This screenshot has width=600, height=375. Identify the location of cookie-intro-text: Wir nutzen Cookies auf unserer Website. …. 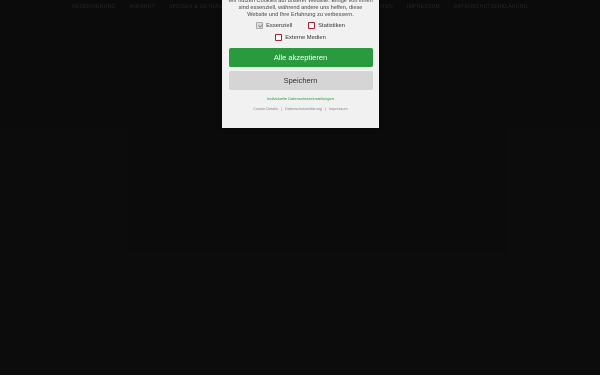
(300, 9).